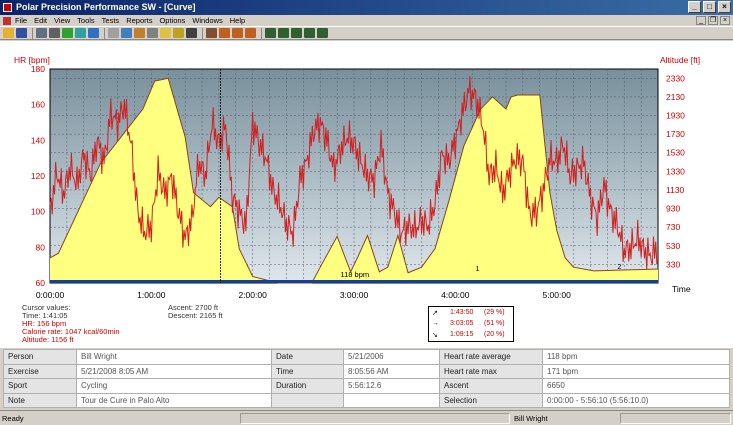 The height and width of the screenshot is (425, 733). I want to click on menu-edit: Edit, so click(40, 20).